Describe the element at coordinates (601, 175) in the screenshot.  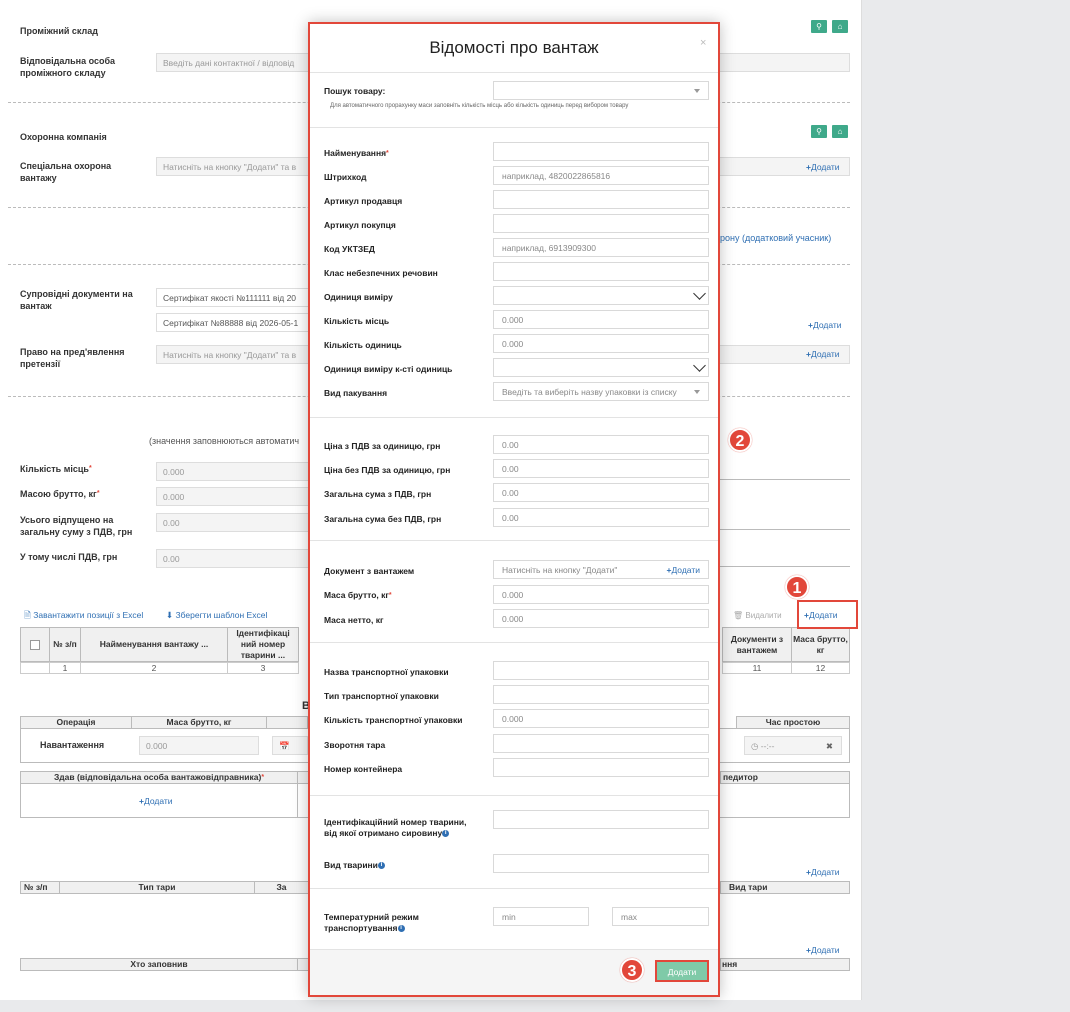
I see `barcode-input: наприклад, 4820022865816` at that location.